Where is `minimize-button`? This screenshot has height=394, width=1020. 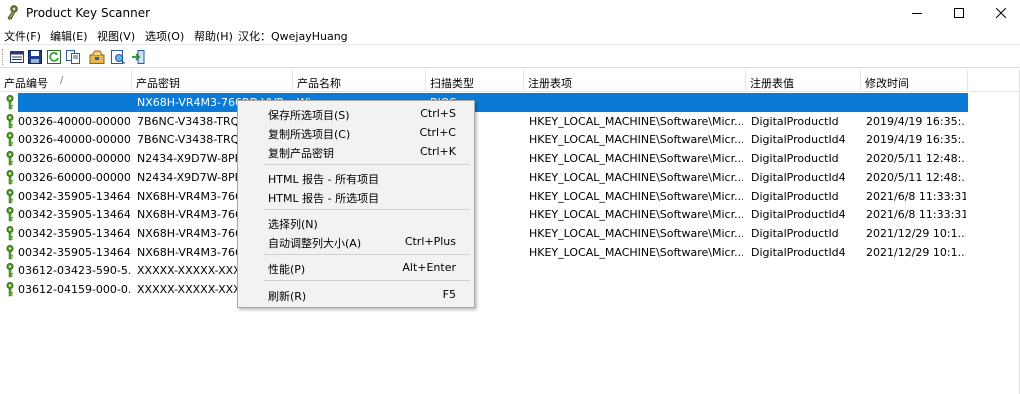
minimize-button is located at coordinates (917, 13).